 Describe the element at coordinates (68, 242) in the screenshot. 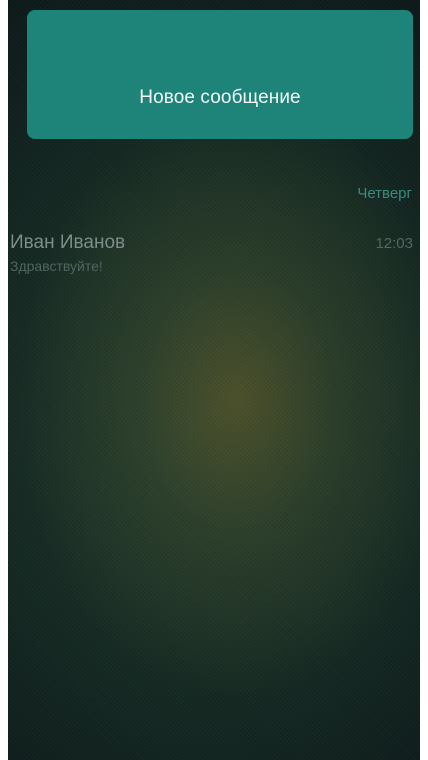

I see `contact-name: Иван Иванов` at that location.